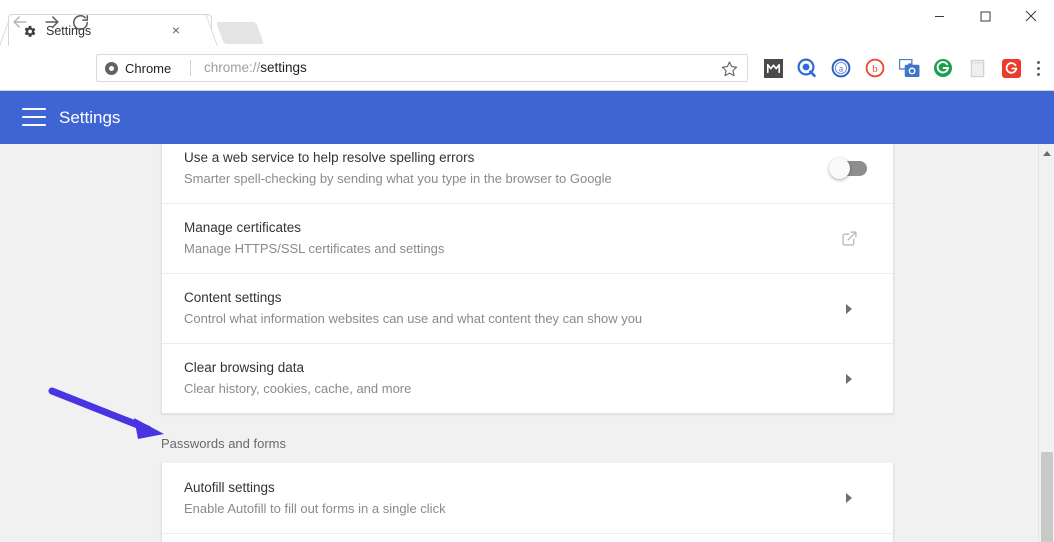  Describe the element at coordinates (20, 22) in the screenshot. I see `back-icon` at that location.